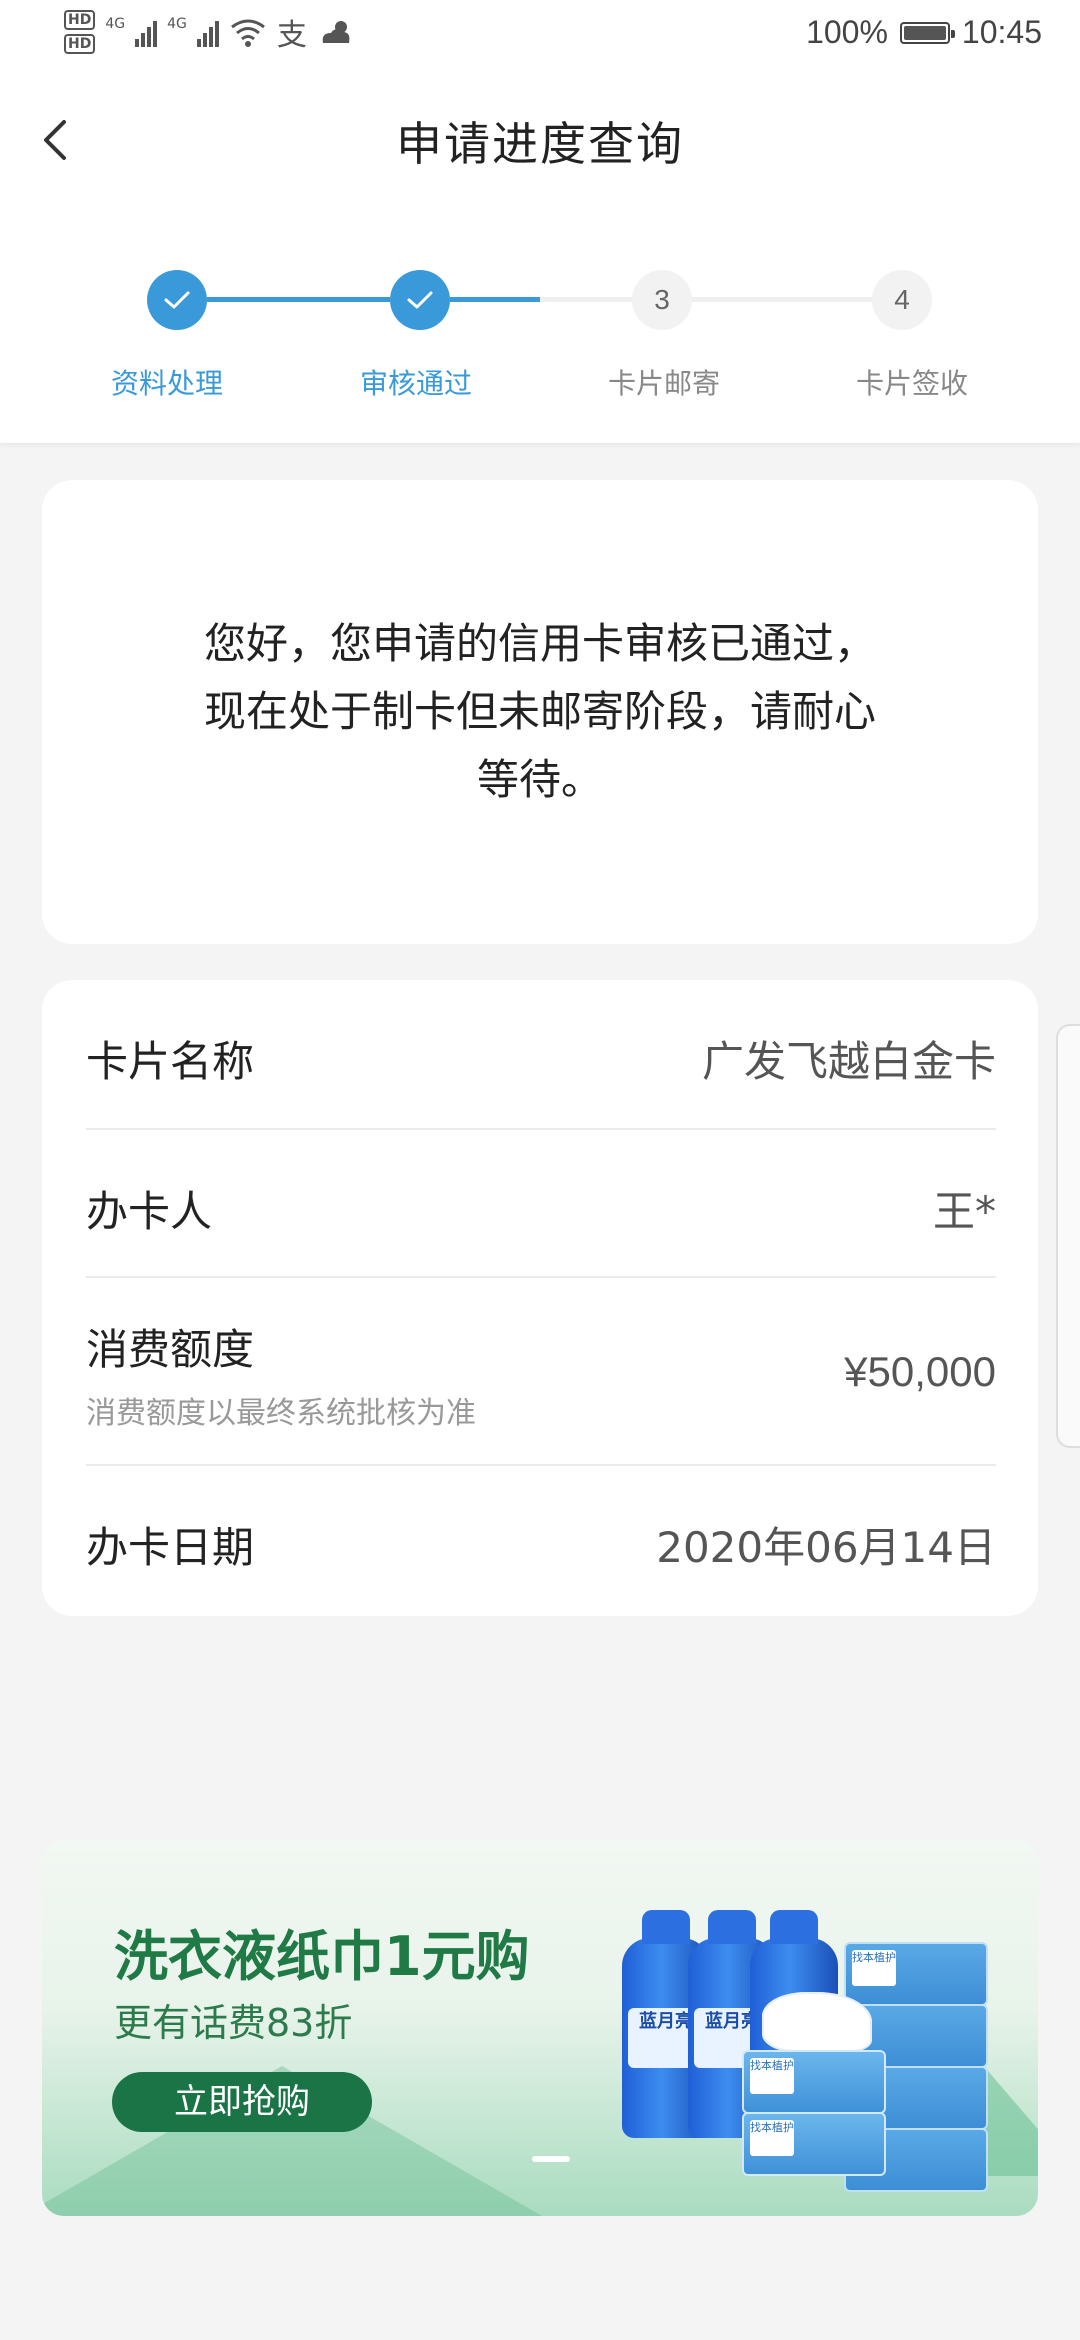 This screenshot has width=1080, height=2340. I want to click on limit-value: ¥50,000, so click(920, 1371).